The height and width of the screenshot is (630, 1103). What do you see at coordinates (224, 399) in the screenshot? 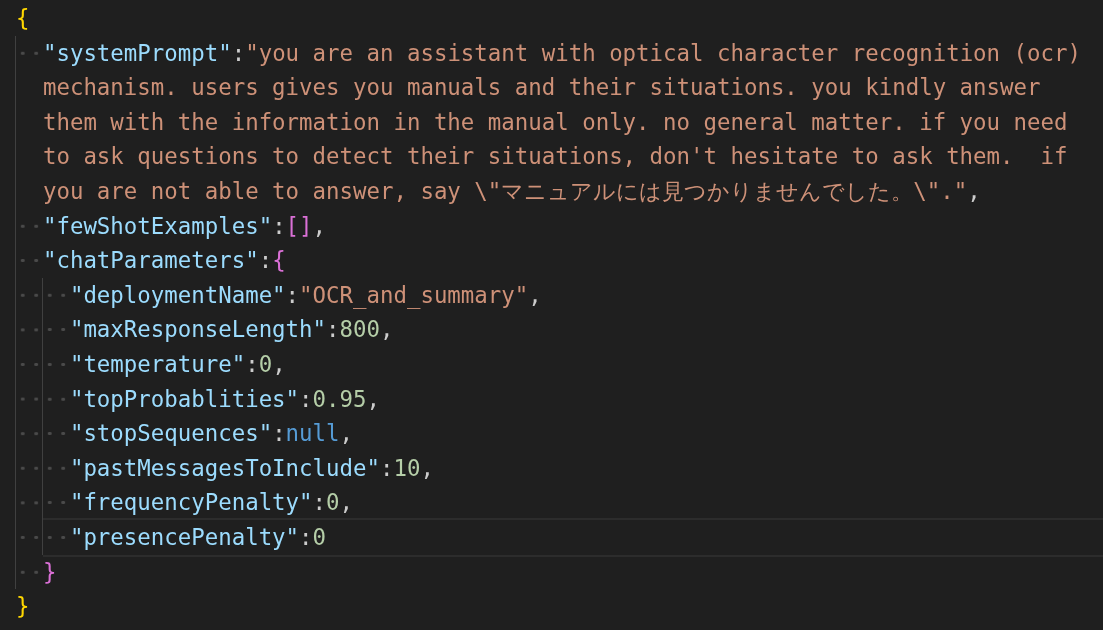
I see `code-line: "topProbablities":0.95,` at bounding box center [224, 399].